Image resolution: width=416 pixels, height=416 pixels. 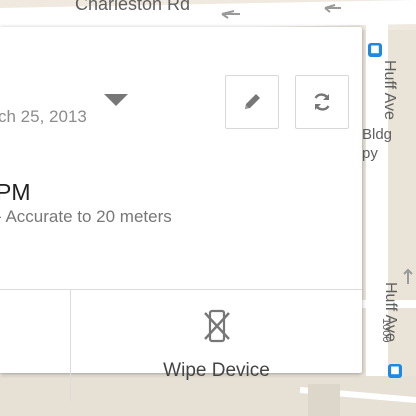 What do you see at coordinates (217, 326) in the screenshot?
I see `wipe-phone-icon` at bounding box center [217, 326].